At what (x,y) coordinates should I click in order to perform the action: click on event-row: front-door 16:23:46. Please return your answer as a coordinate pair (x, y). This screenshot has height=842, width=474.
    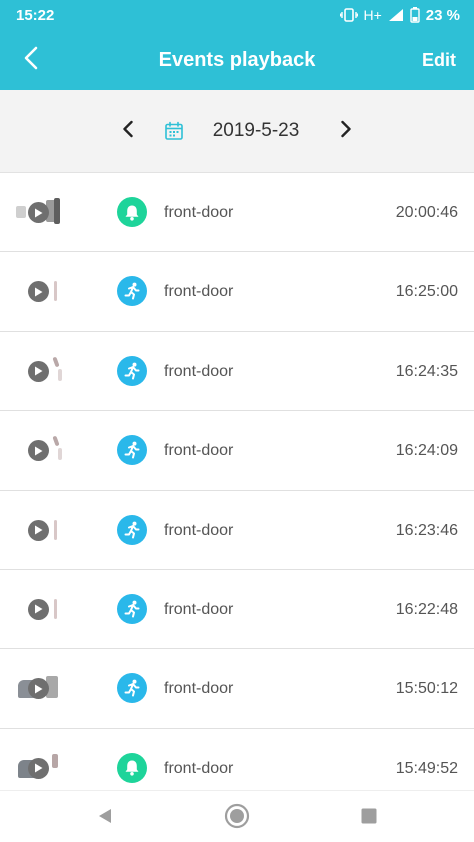
    Looking at the image, I should click on (237, 530).